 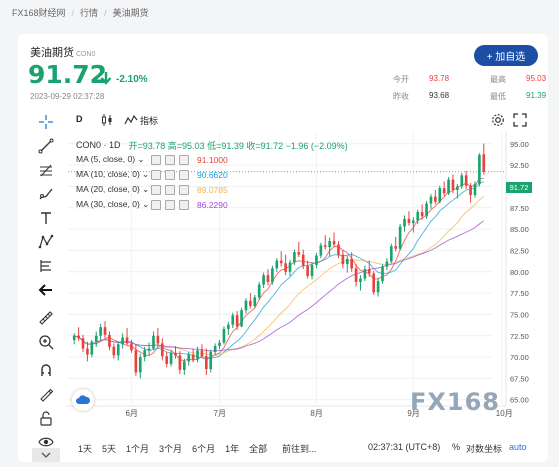 What do you see at coordinates (130, 13) in the screenshot?
I see `breadcrumb-current: 美油期货` at bounding box center [130, 13].